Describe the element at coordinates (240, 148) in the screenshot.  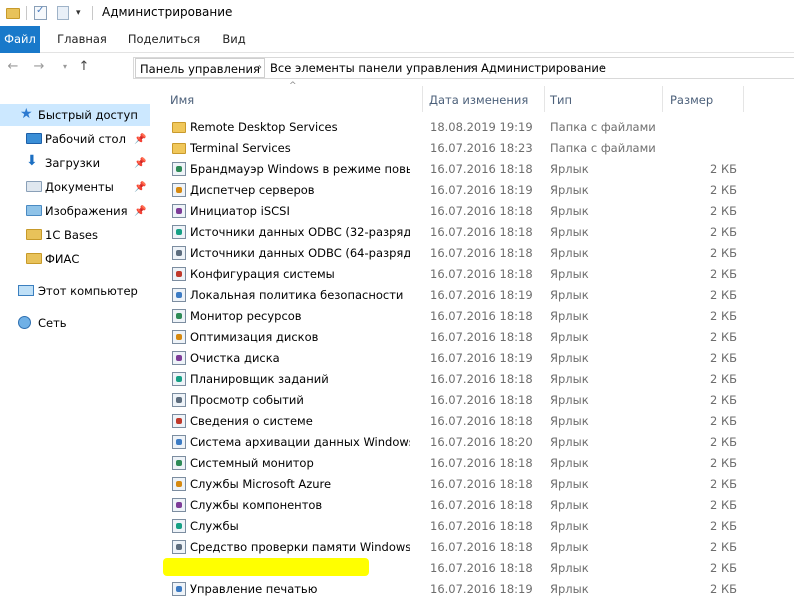
I see `file-name: Terminal Services` at that location.